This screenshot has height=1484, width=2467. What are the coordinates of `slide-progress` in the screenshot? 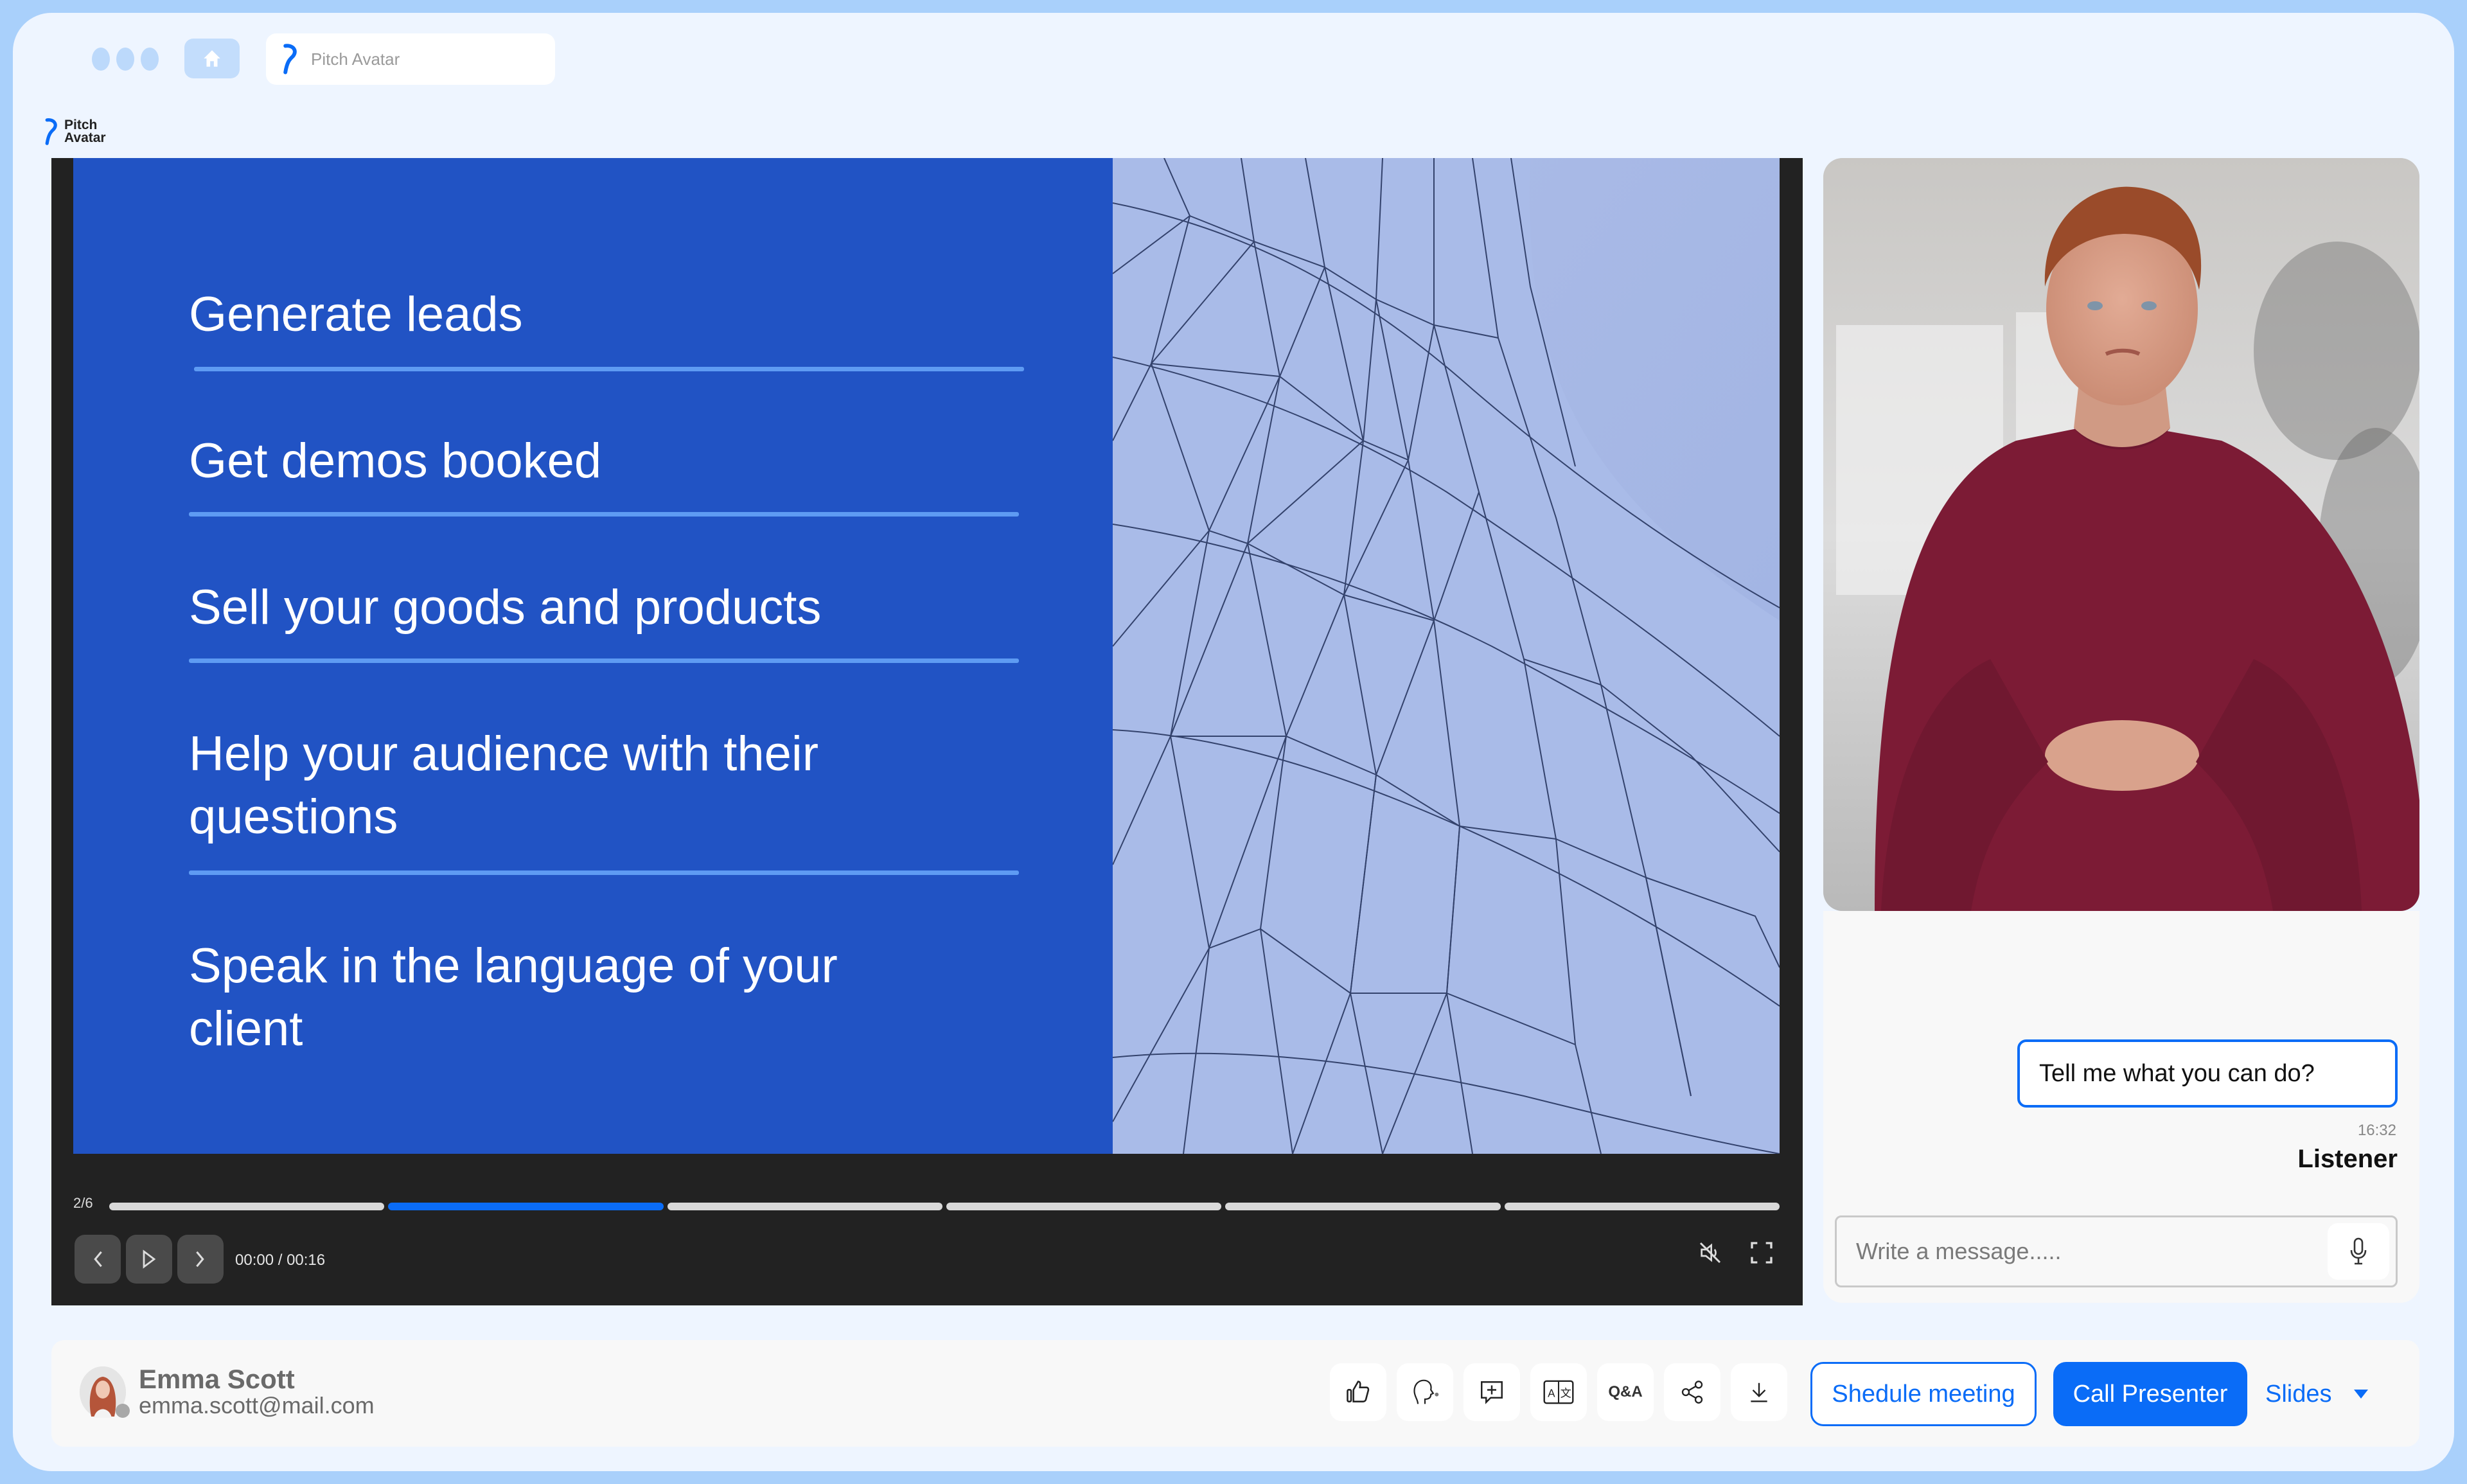 It's located at (944, 1206).